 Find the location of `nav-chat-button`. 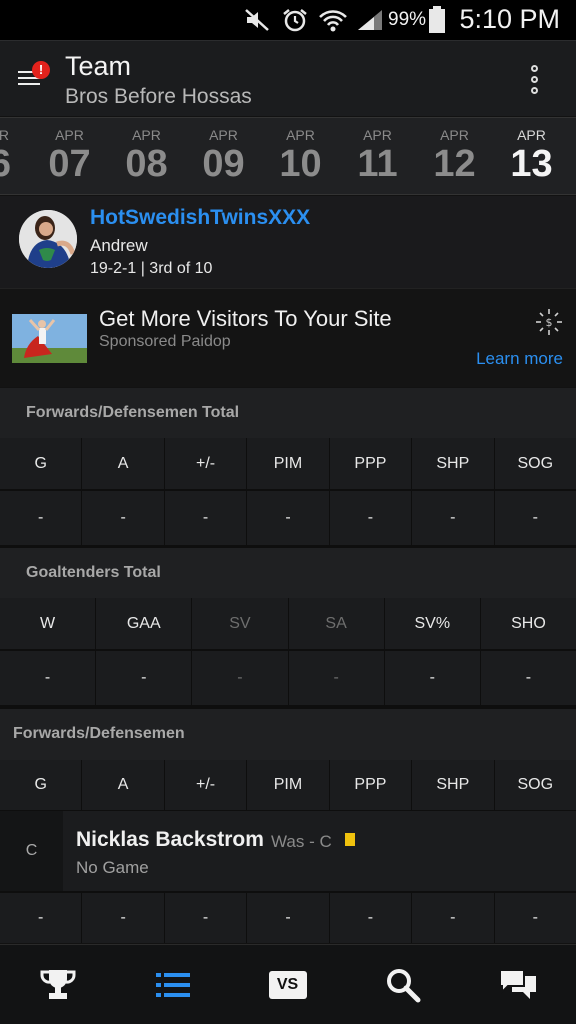

nav-chat-button is located at coordinates (517, 984).